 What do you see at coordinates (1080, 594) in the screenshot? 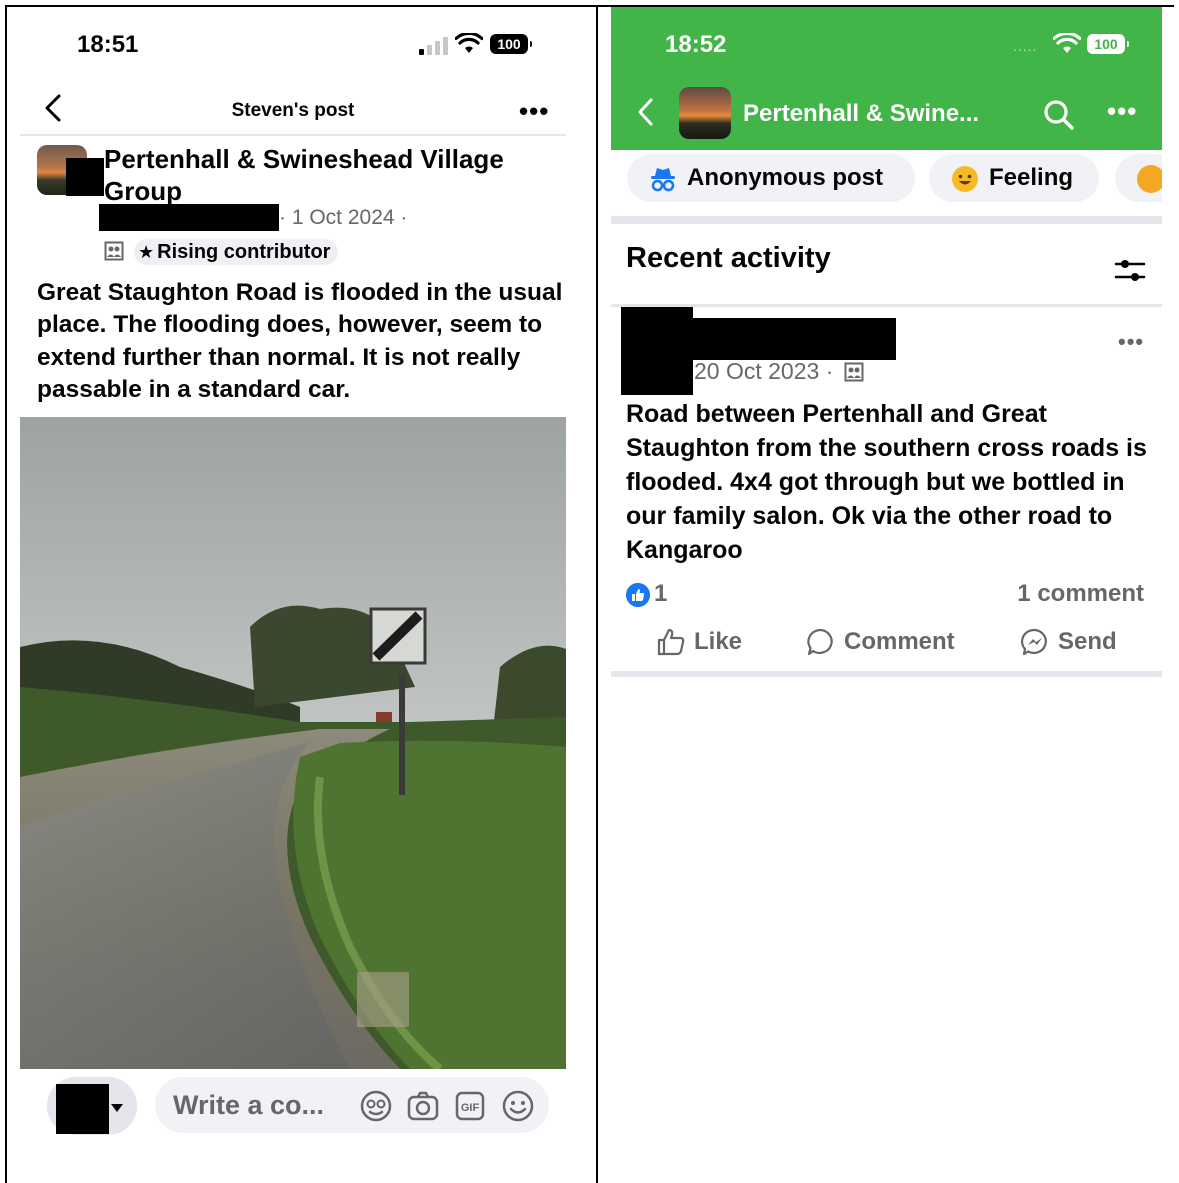
I see `comment-count: 1 comment` at bounding box center [1080, 594].